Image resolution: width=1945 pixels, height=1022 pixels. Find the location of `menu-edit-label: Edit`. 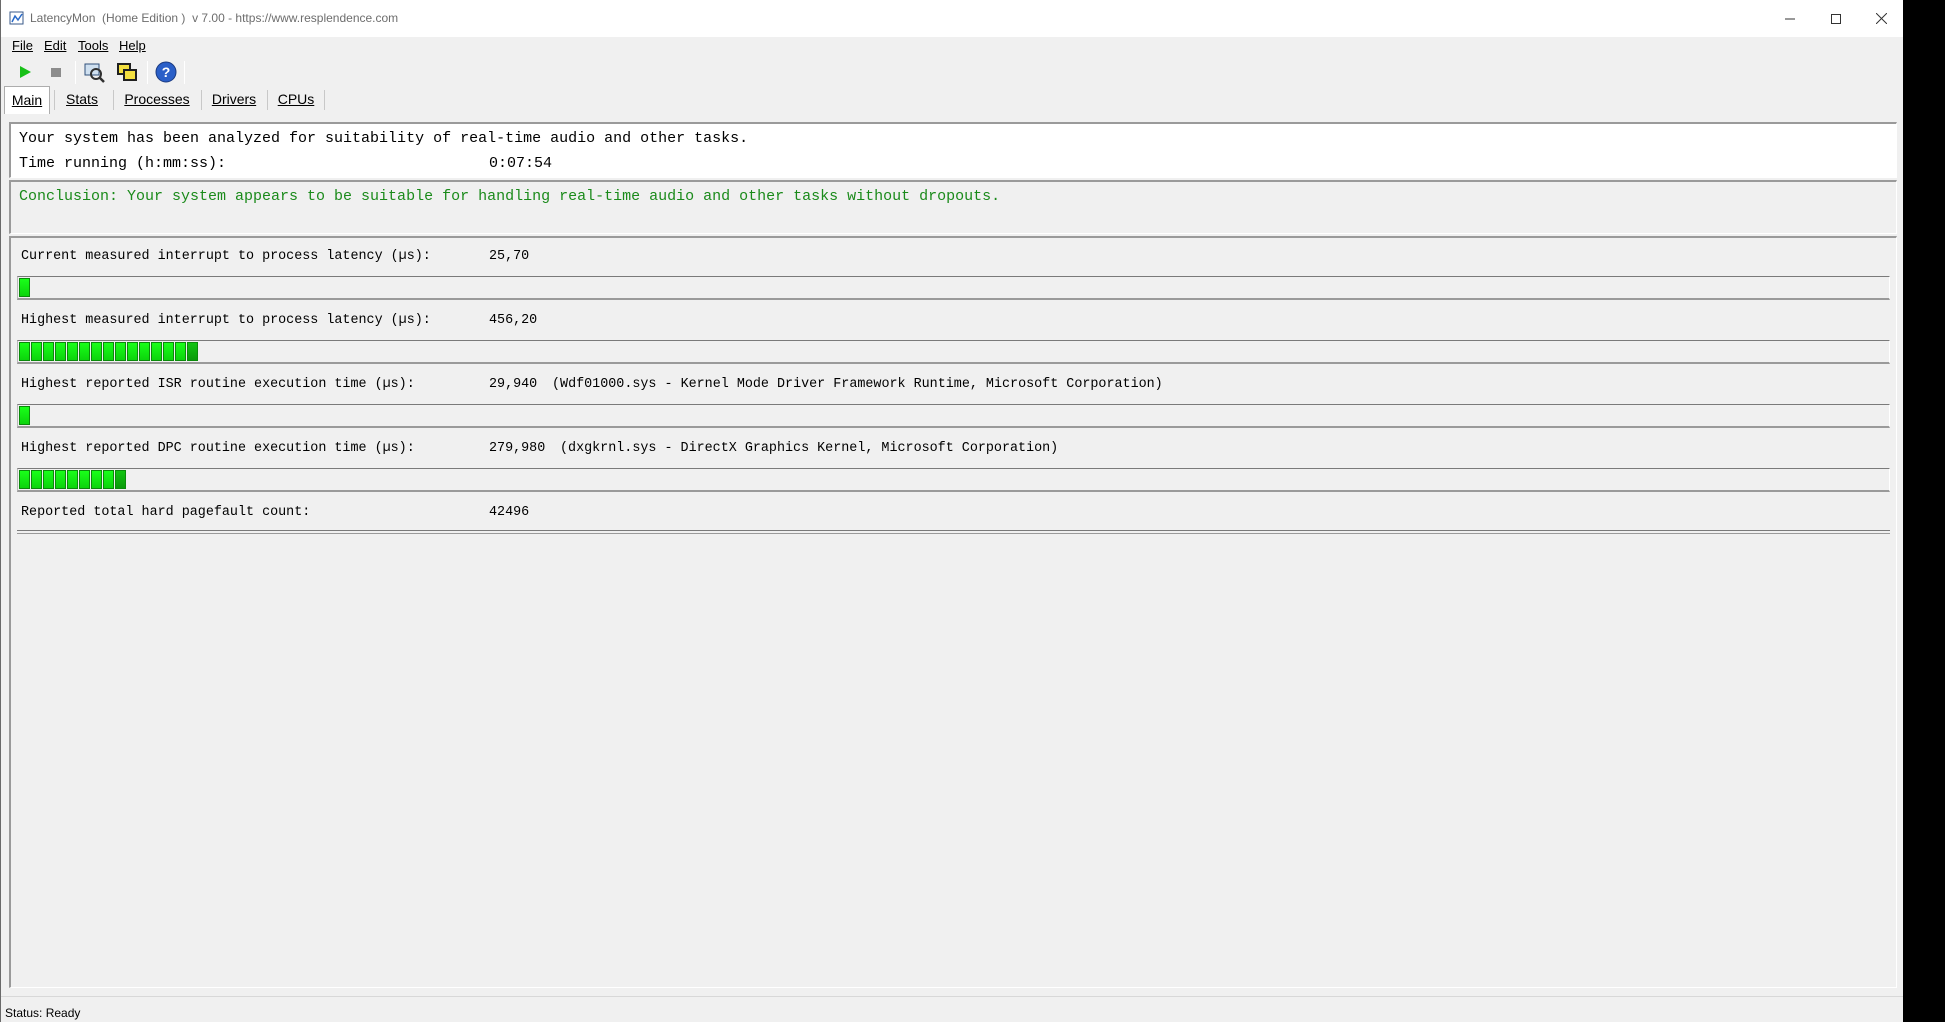

menu-edit-label: Edit is located at coordinates (55, 45).